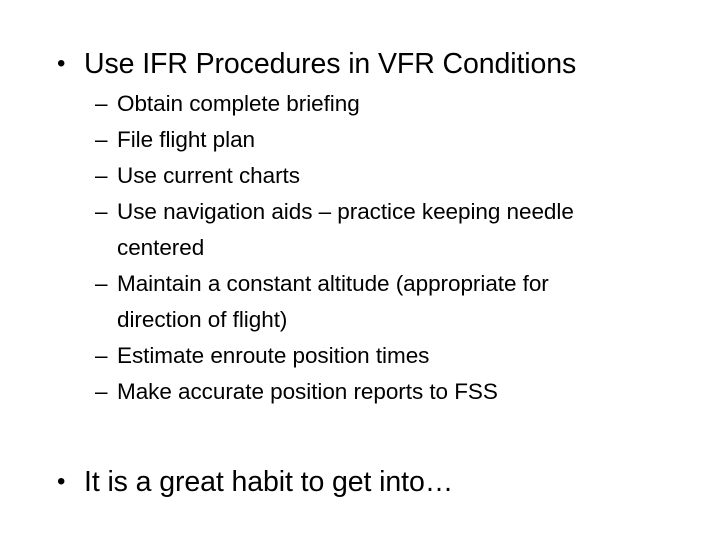  What do you see at coordinates (186, 139) in the screenshot?
I see `list-item-label: File flight plan` at bounding box center [186, 139].